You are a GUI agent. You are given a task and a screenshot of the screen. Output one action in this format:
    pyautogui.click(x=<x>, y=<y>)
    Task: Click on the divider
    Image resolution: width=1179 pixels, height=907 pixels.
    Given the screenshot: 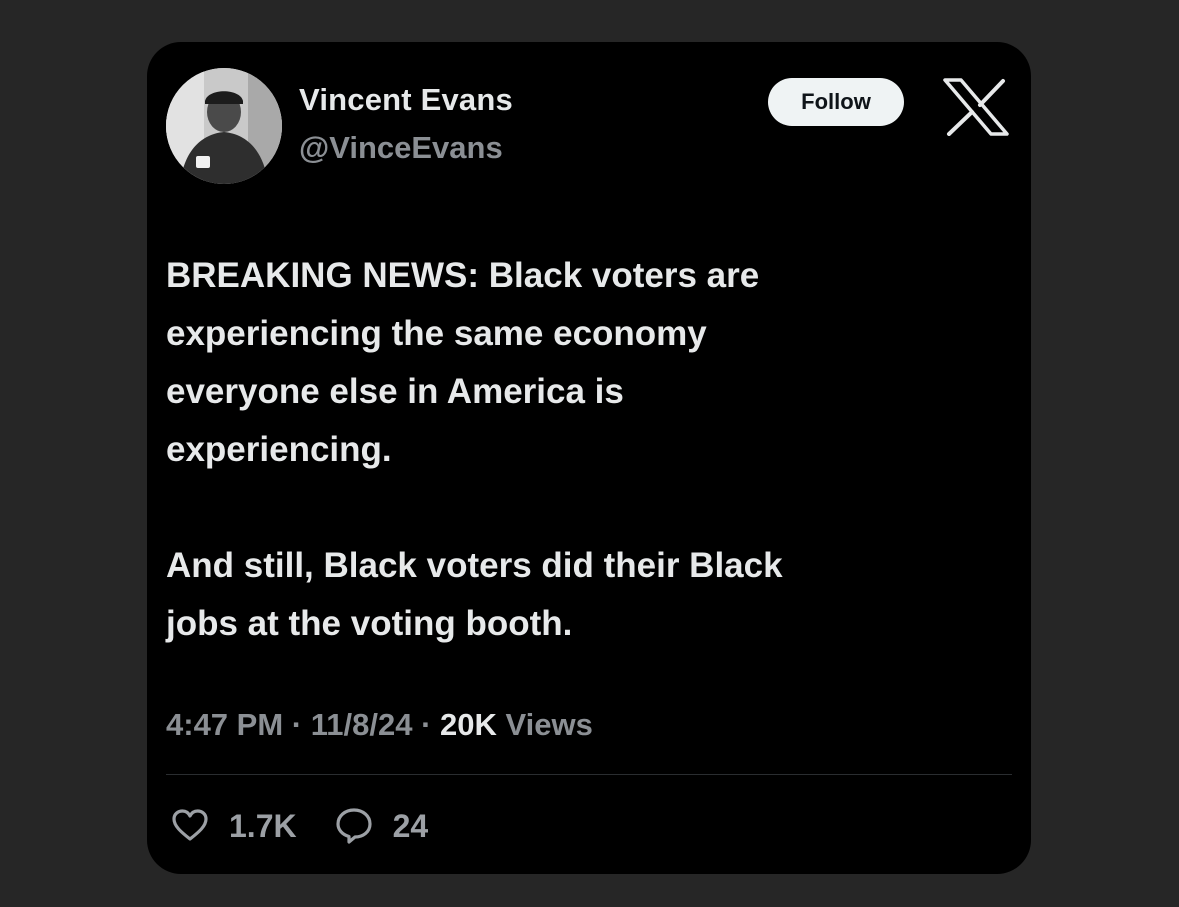 What is the action you would take?
    pyautogui.click(x=589, y=774)
    